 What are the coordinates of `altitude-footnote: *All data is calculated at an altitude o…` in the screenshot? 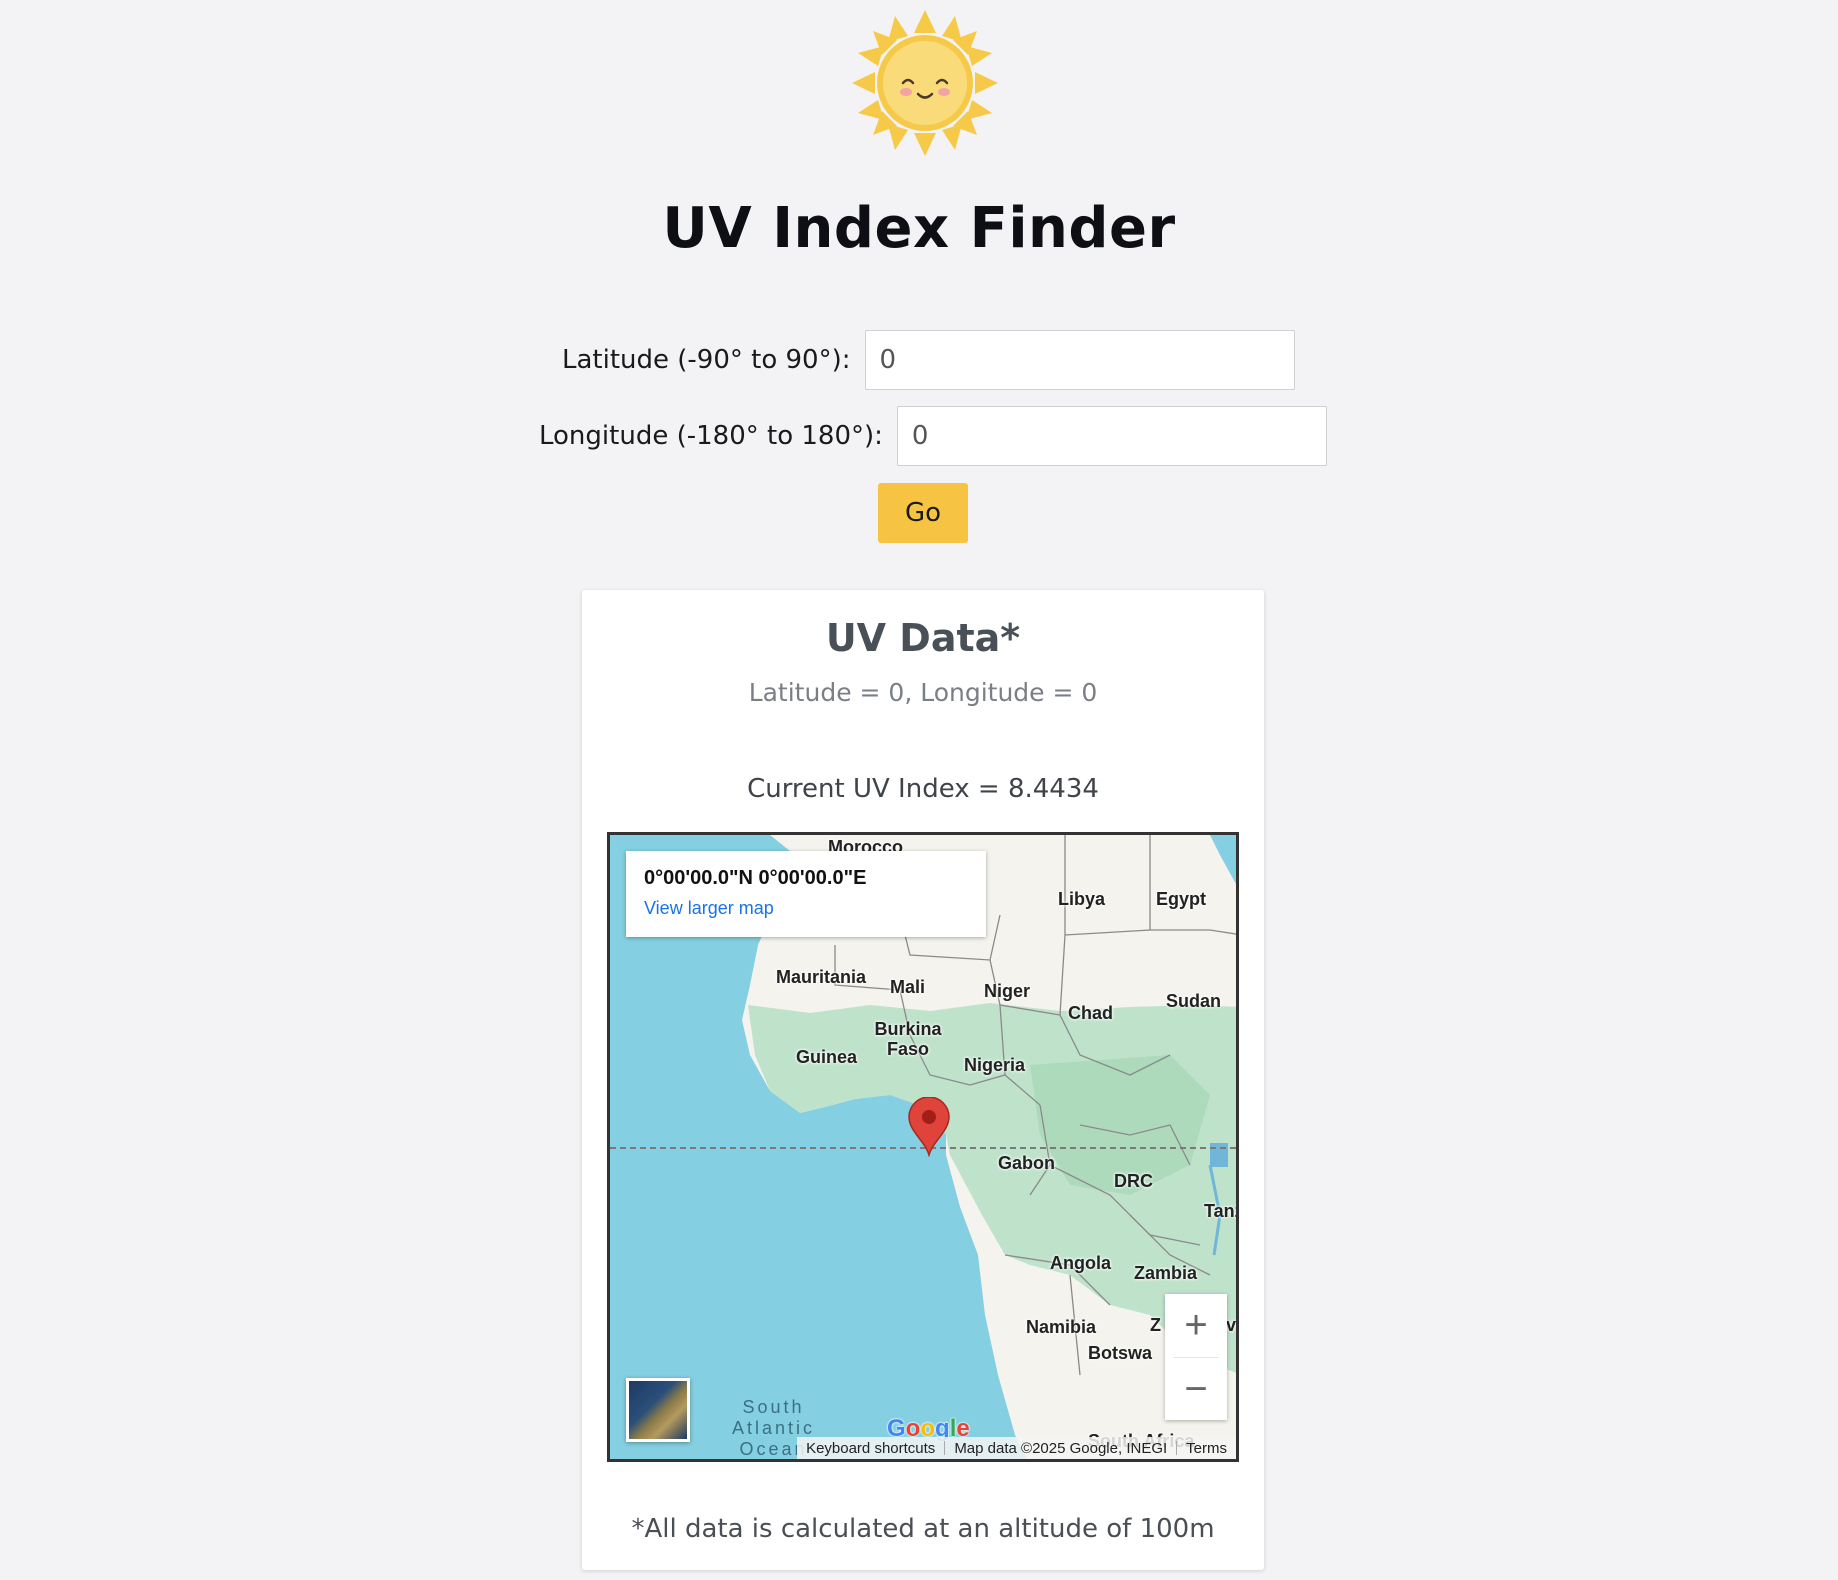 It's located at (923, 1529).